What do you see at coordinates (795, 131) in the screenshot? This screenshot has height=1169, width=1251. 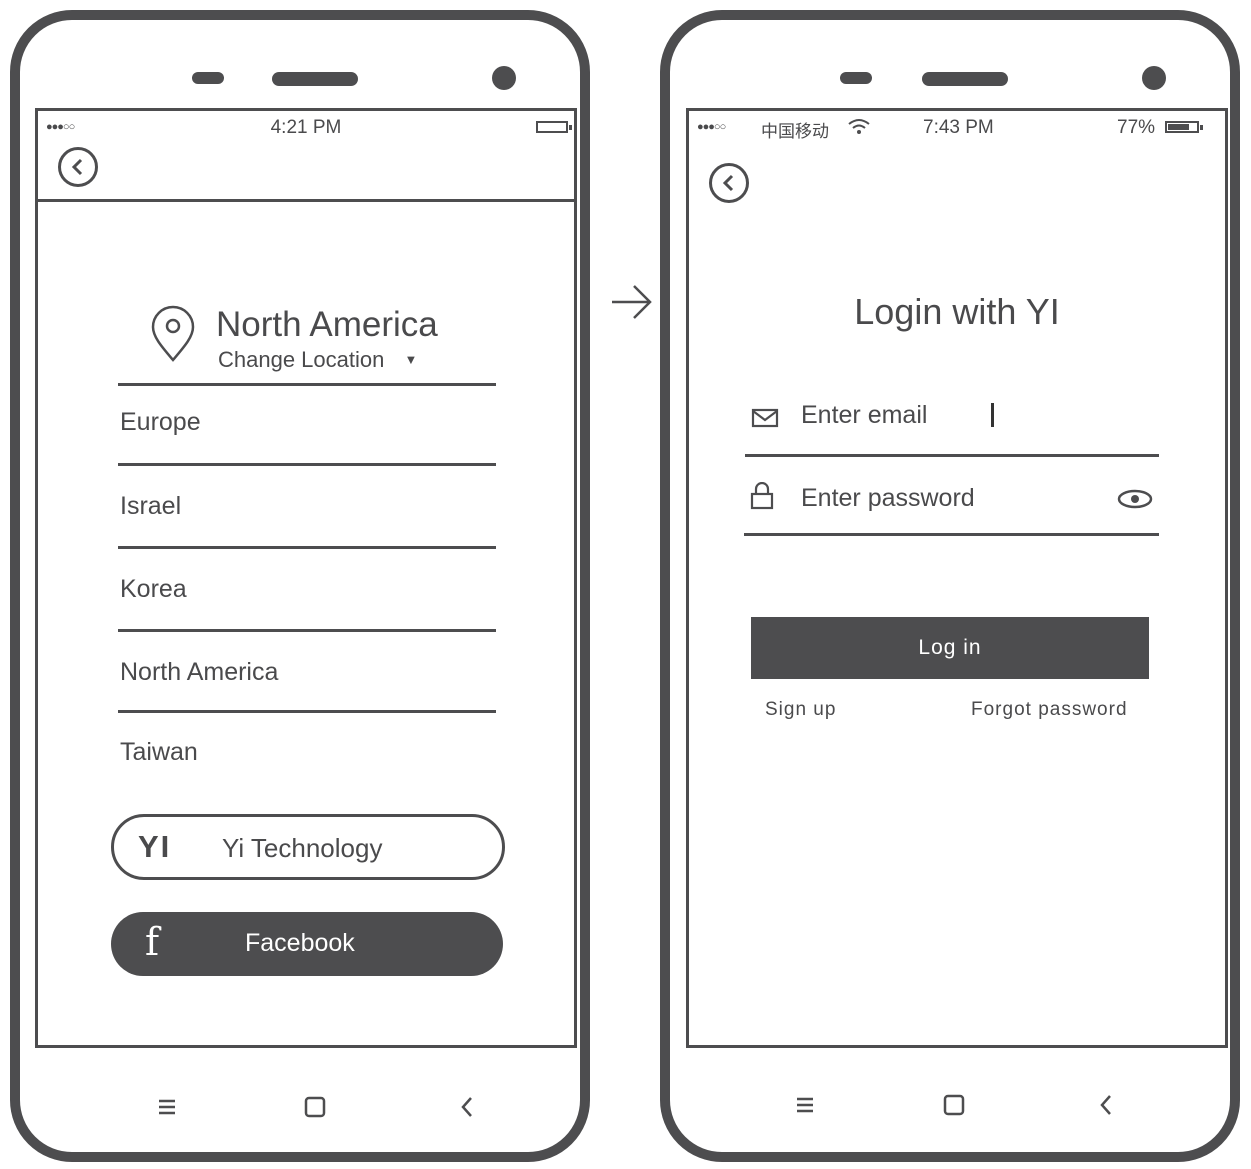 I see `carrier-label: 中国移动` at bounding box center [795, 131].